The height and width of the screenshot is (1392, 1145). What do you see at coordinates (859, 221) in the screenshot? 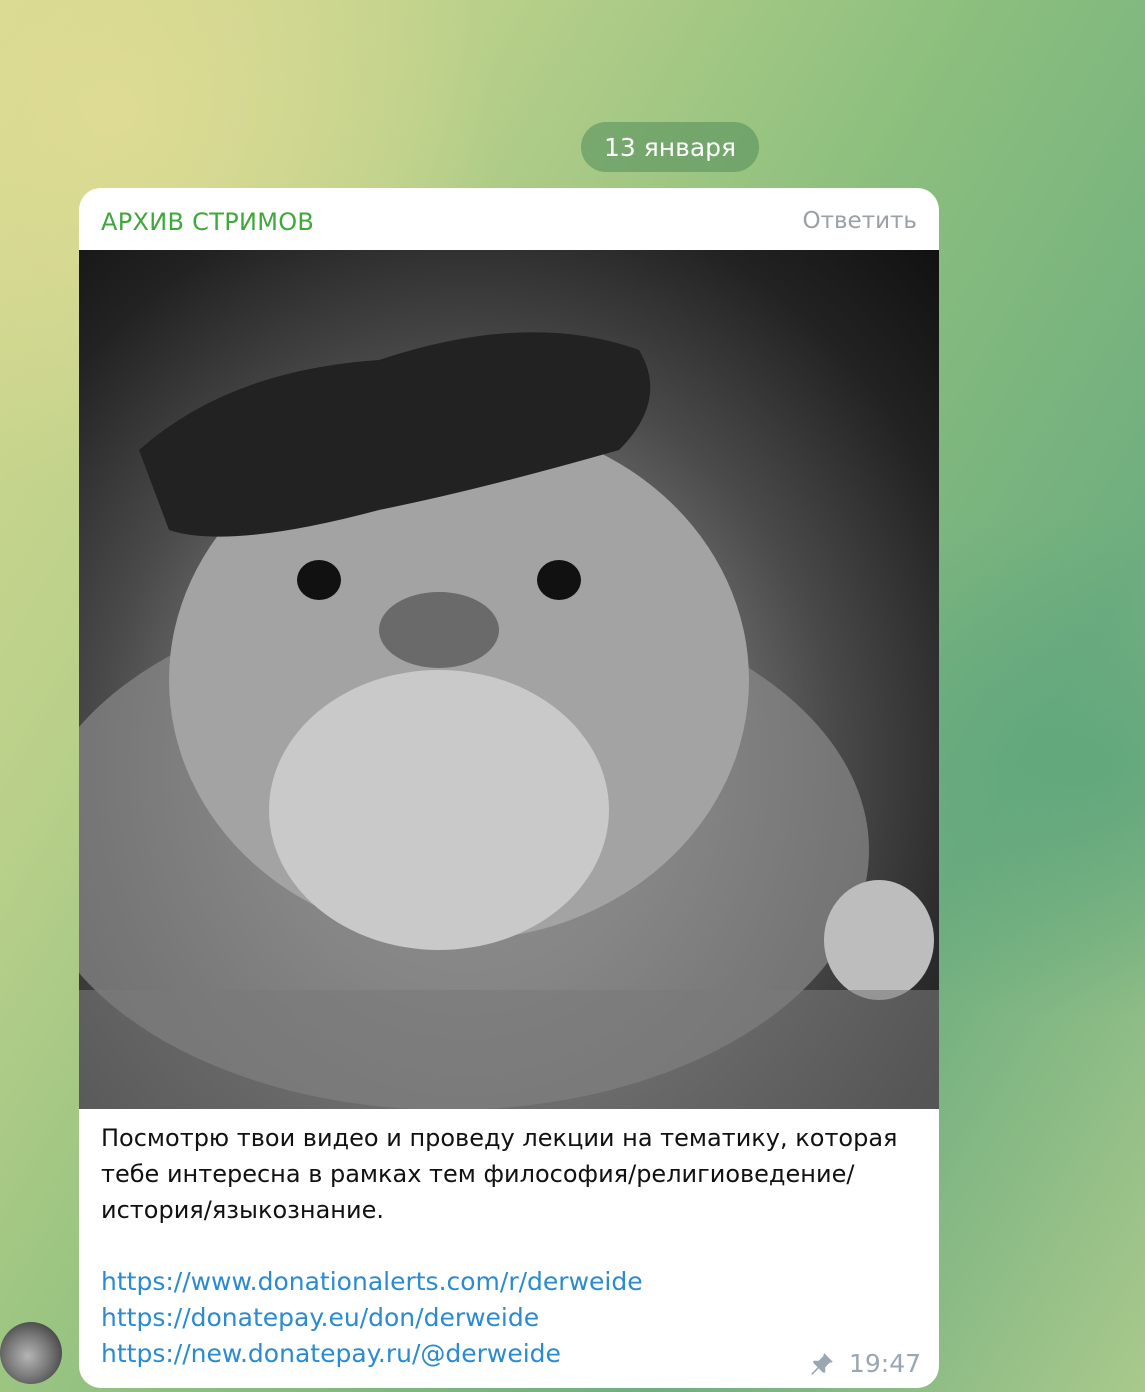
I see `reply-button: Ответить` at bounding box center [859, 221].